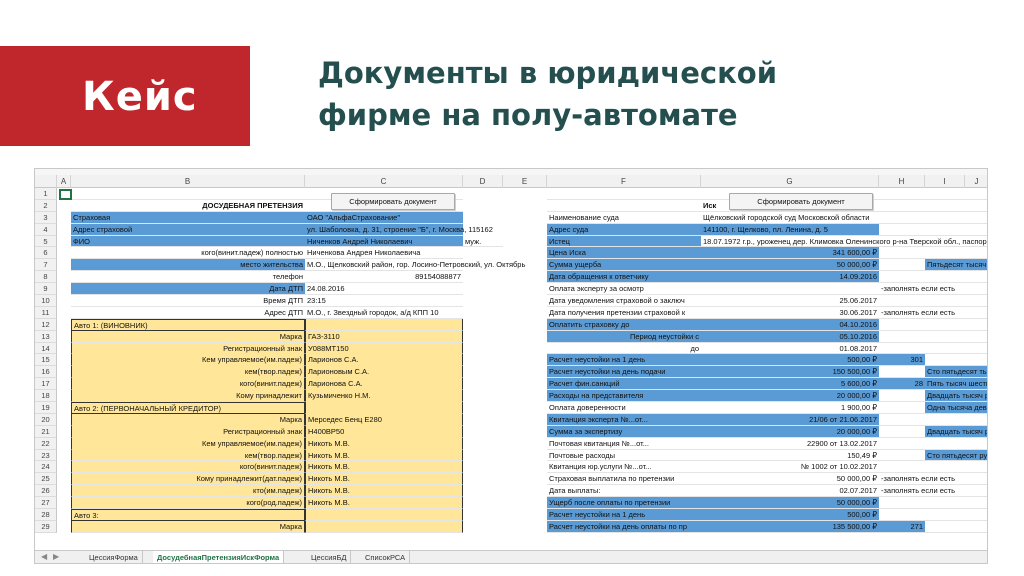  Describe the element at coordinates (956, 313) in the screenshot. I see `cell-i11` at that location.